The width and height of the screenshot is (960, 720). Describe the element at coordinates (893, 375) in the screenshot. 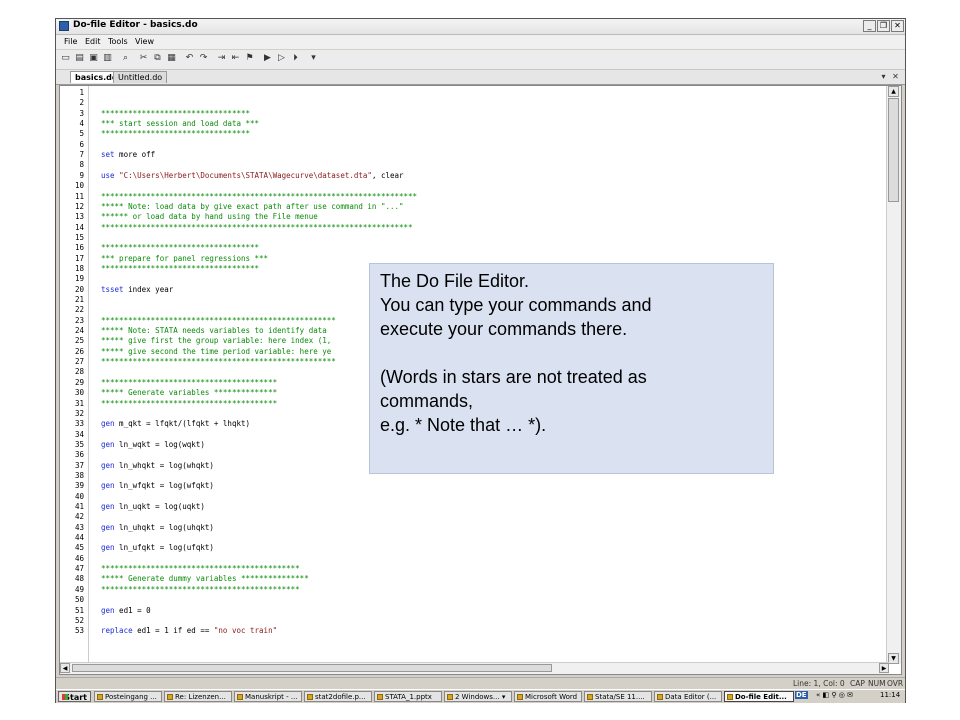

I see `vertical-scrollbar: ▲ ▼` at that location.